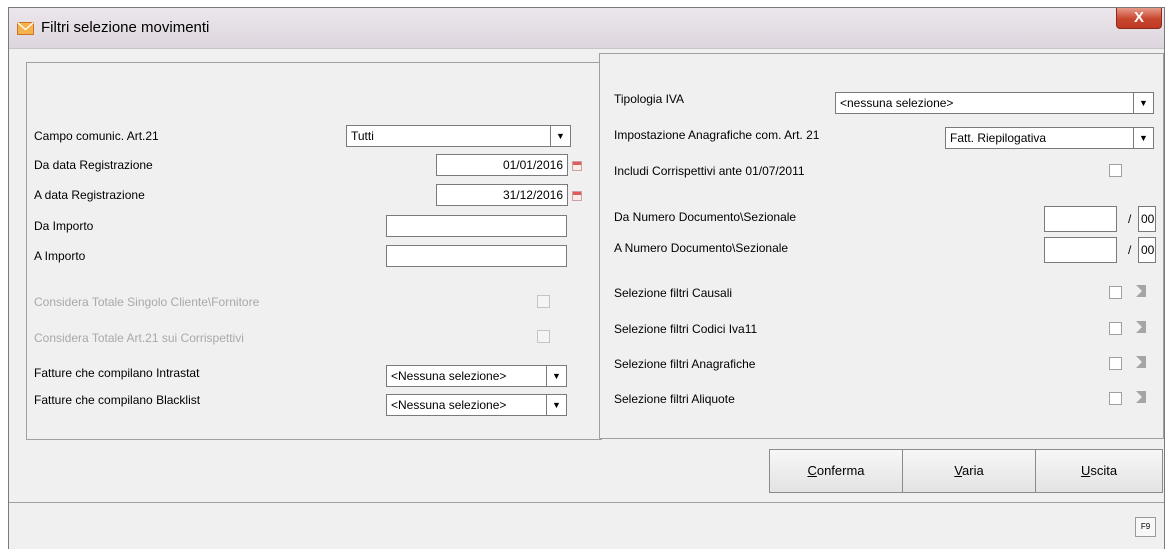  I want to click on conferma-label: onferma, so click(840, 470).